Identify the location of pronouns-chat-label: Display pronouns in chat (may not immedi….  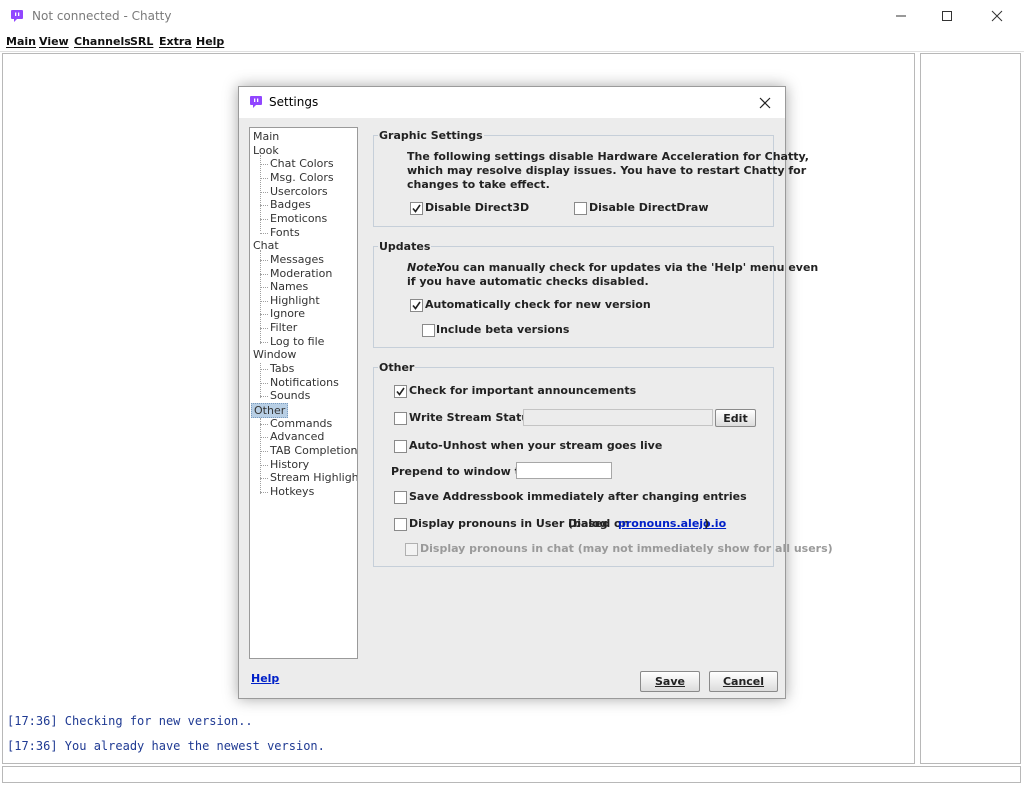
(626, 549).